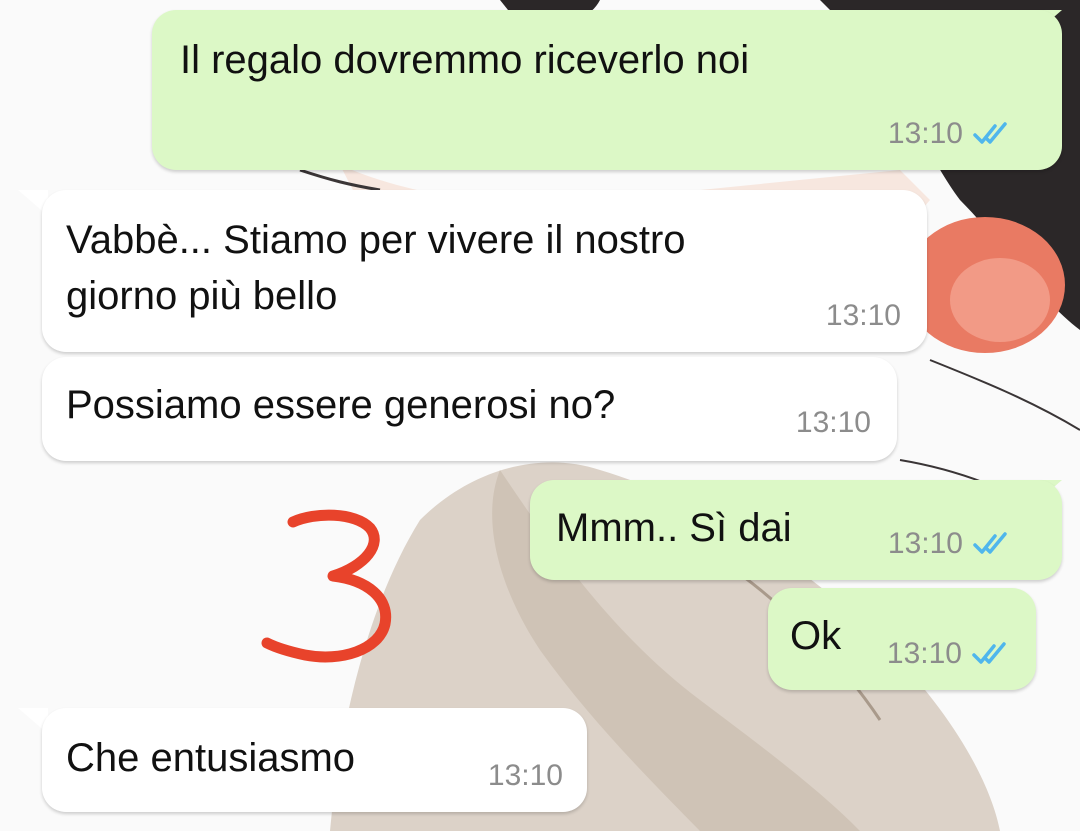 Image resolution: width=1080 pixels, height=831 pixels. I want to click on message-text: Ok, so click(816, 636).